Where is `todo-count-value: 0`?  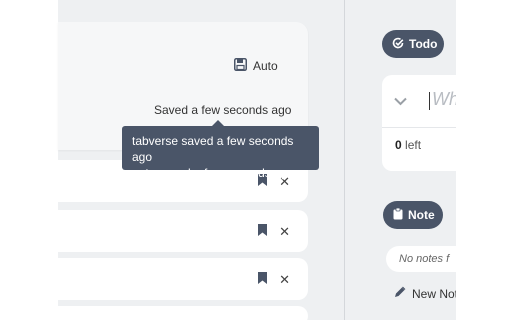
todo-count-value: 0 is located at coordinates (398, 145).